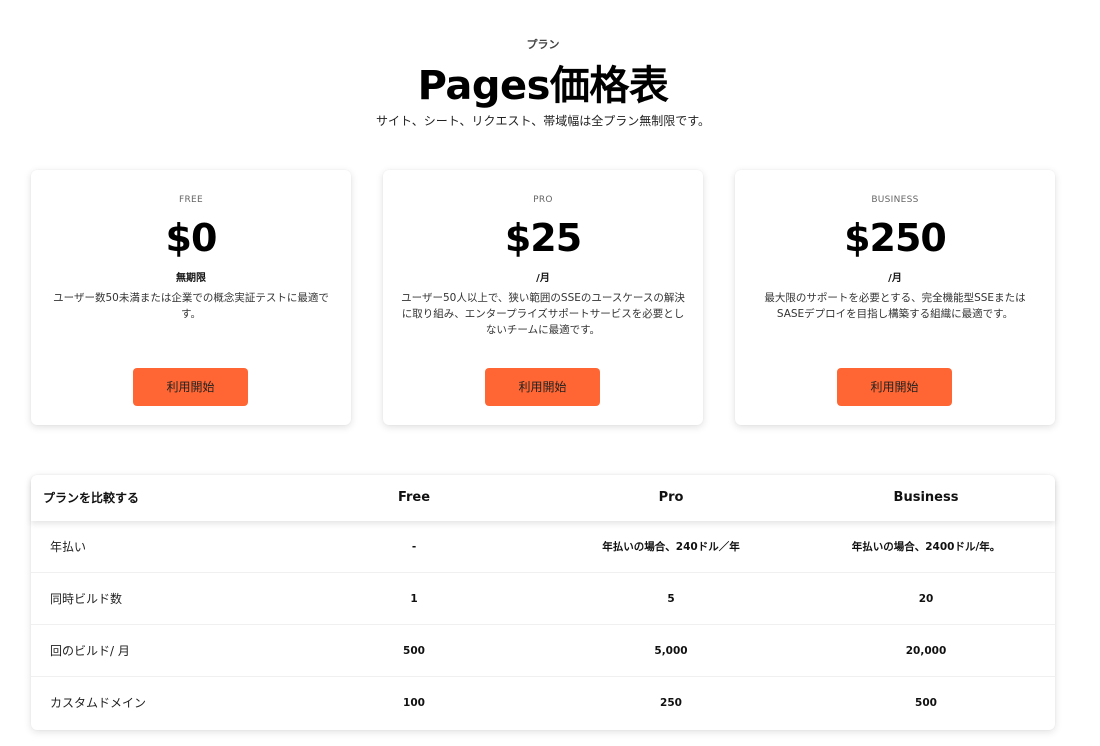 Image resolution: width=1100 pixels, height=746 pixels. Describe the element at coordinates (414, 547) in the screenshot. I see `cell-free: -` at that location.